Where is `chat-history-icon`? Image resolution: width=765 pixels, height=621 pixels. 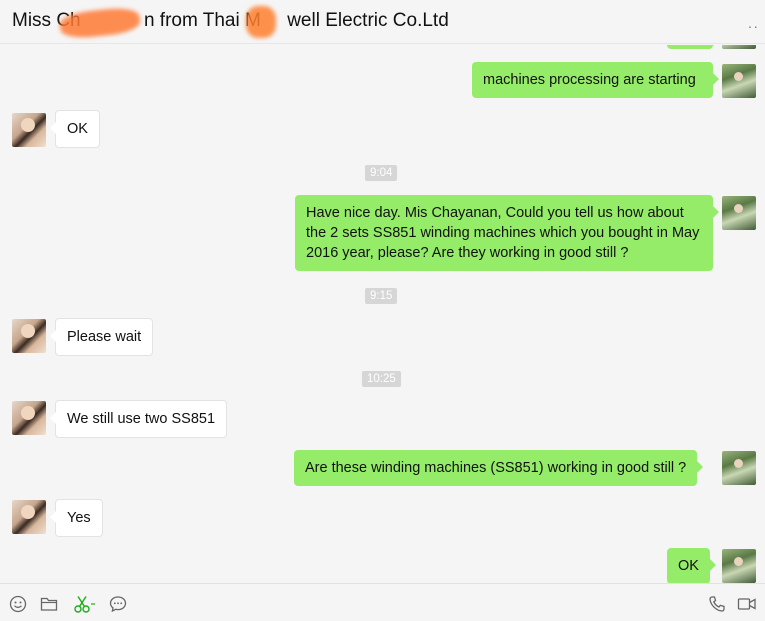
chat-history-icon is located at coordinates (118, 604).